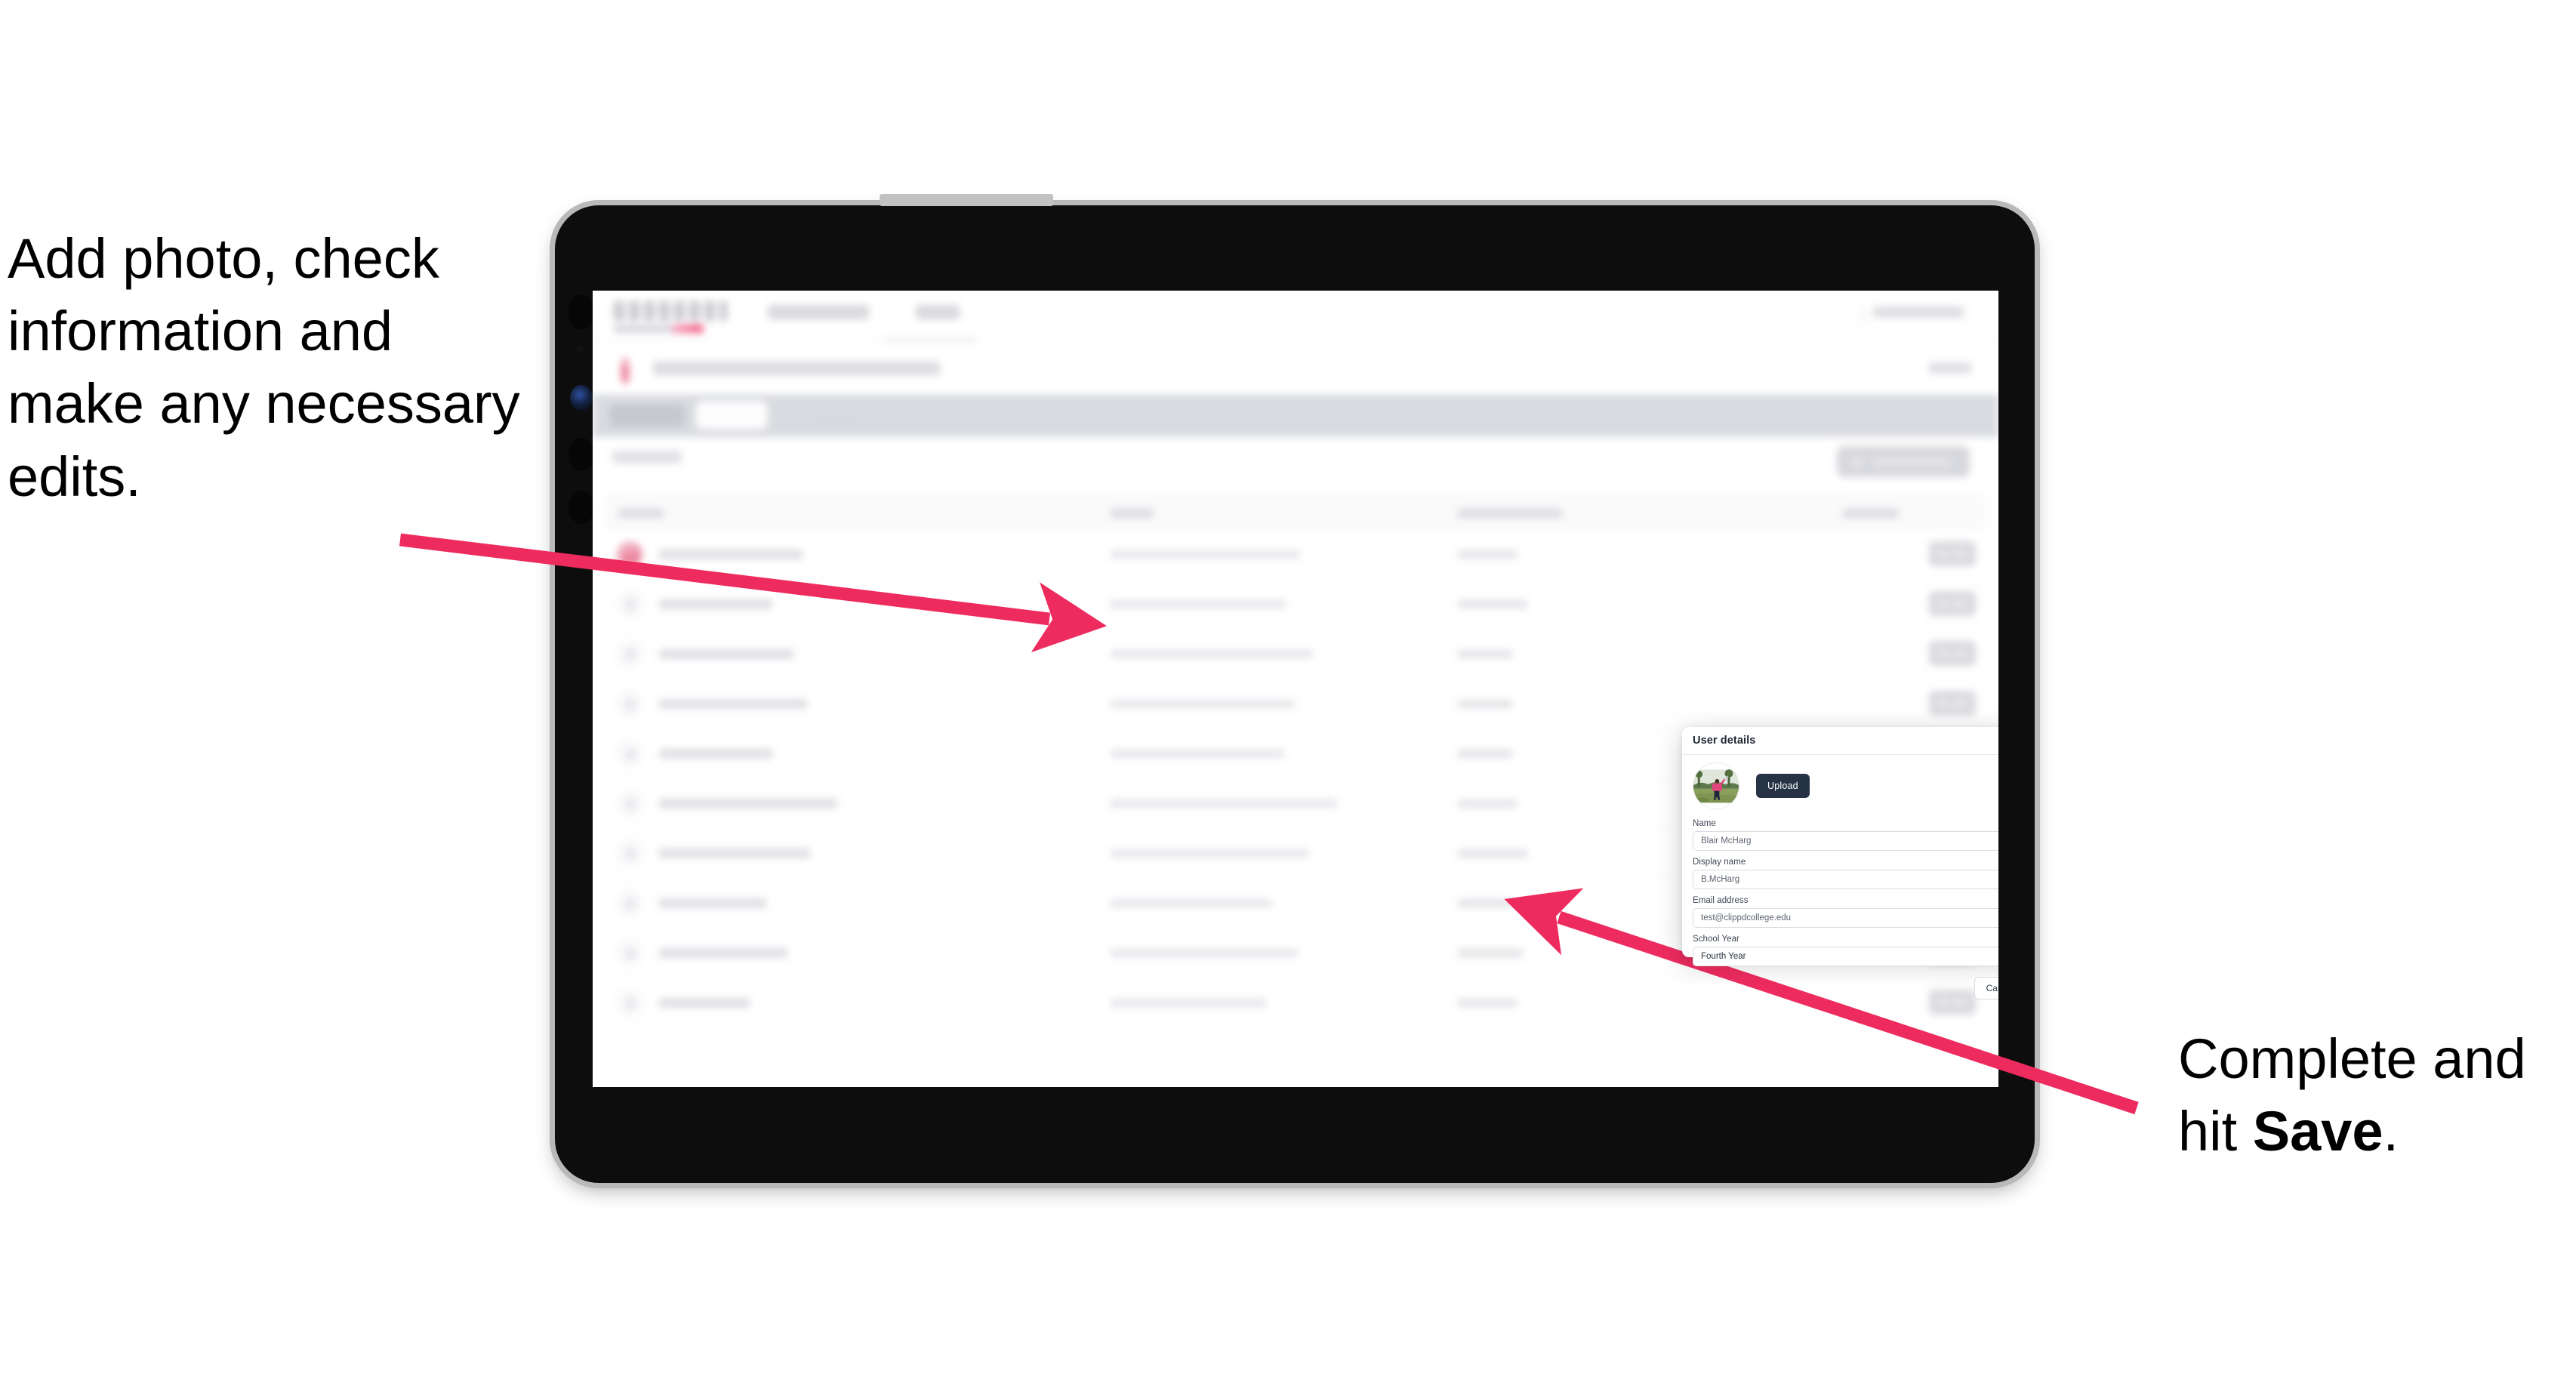 The image size is (2576, 1386). Describe the element at coordinates (1510, 513) in the screenshot. I see `column-header-school-year` at that location.